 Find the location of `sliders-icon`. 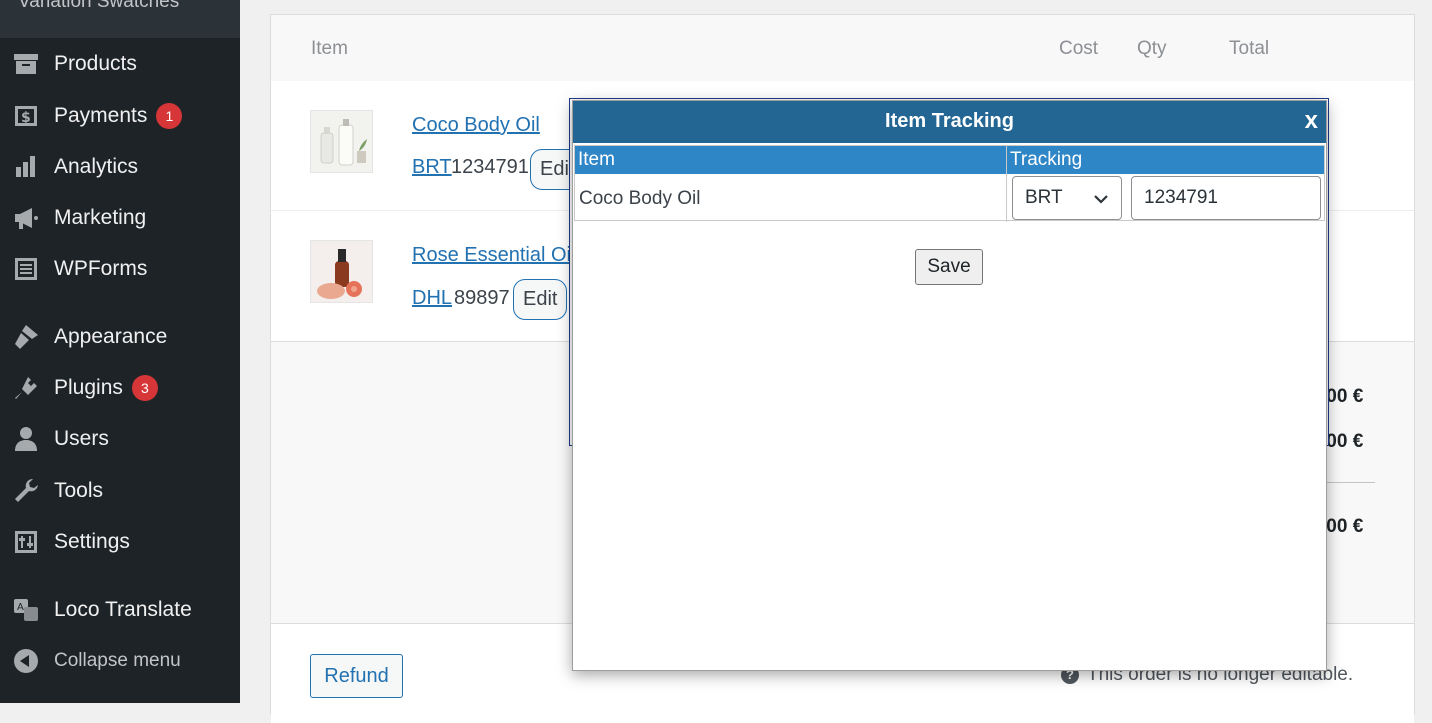

sliders-icon is located at coordinates (26, 542).